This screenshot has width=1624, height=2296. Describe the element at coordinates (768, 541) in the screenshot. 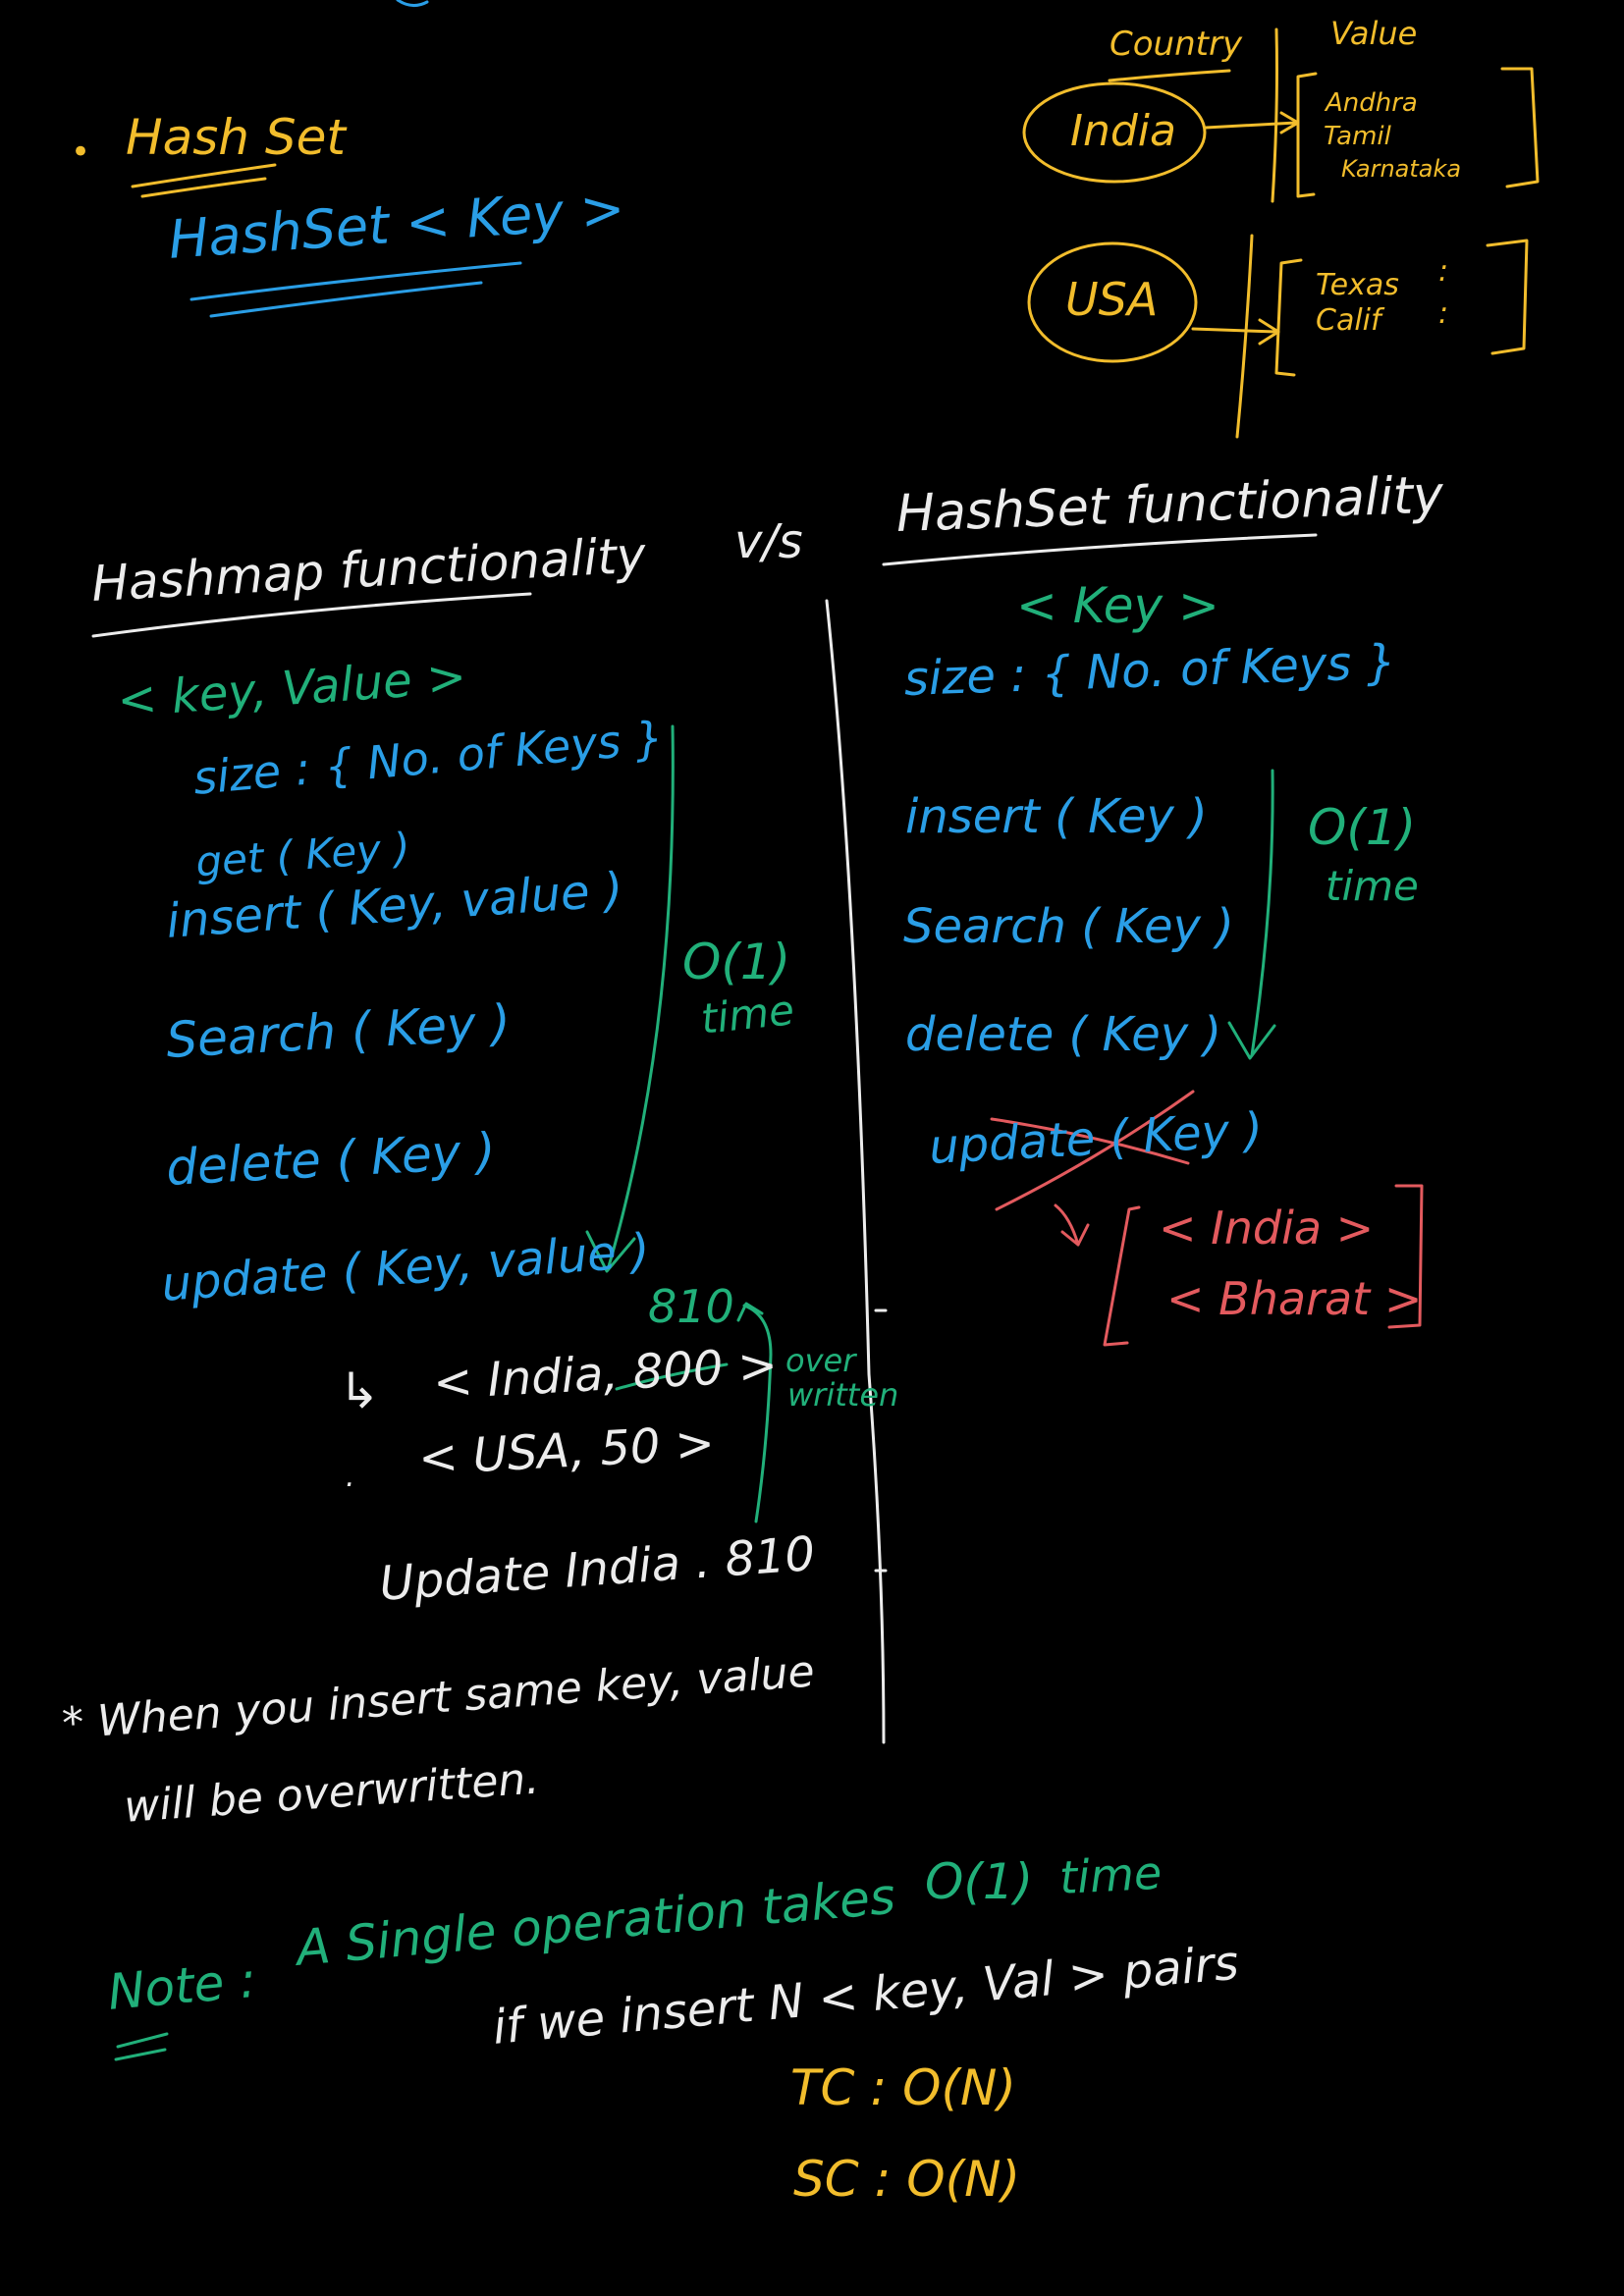

I see `vs-label: v/s` at that location.